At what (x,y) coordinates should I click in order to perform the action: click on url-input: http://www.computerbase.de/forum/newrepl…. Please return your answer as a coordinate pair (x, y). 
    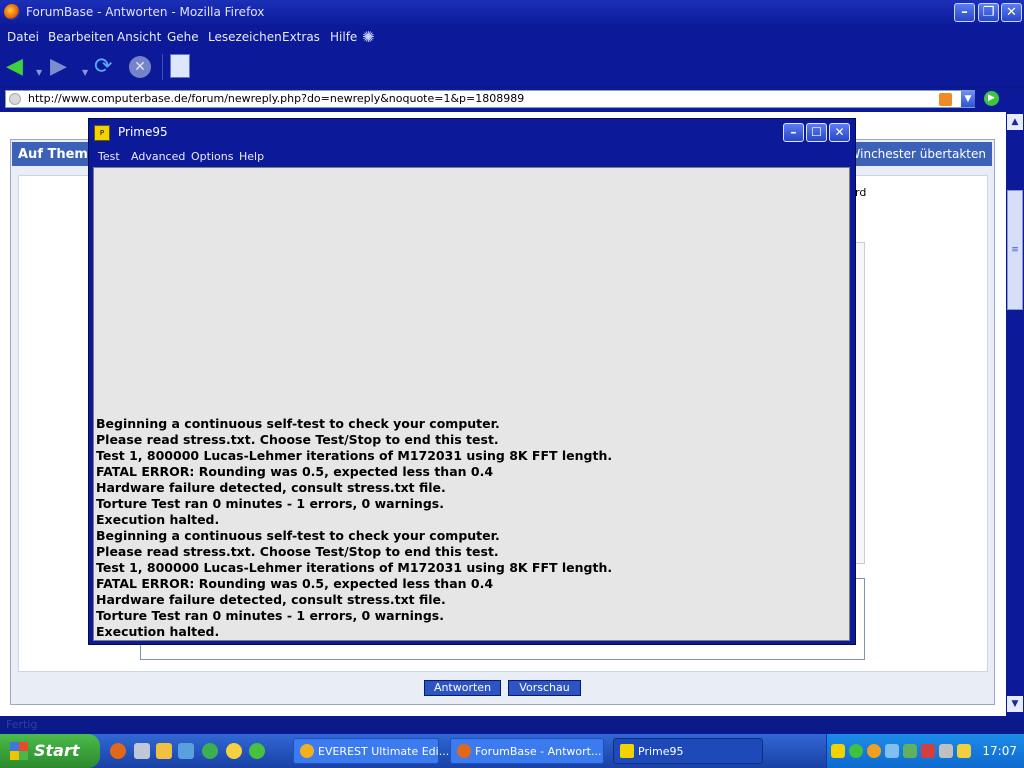
    Looking at the image, I should click on (490, 99).